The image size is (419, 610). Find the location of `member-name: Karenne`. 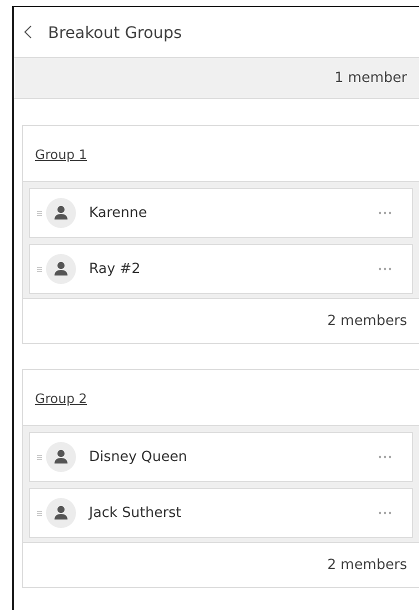

member-name: Karenne is located at coordinates (118, 213).